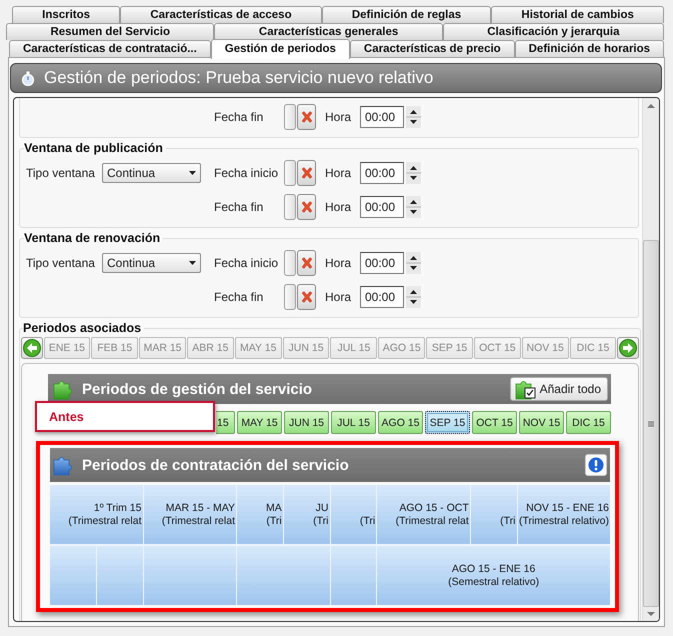 Image resolution: width=673 pixels, height=636 pixels. Describe the element at coordinates (589, 48) in the screenshot. I see `tab: Definición de horarios` at that location.